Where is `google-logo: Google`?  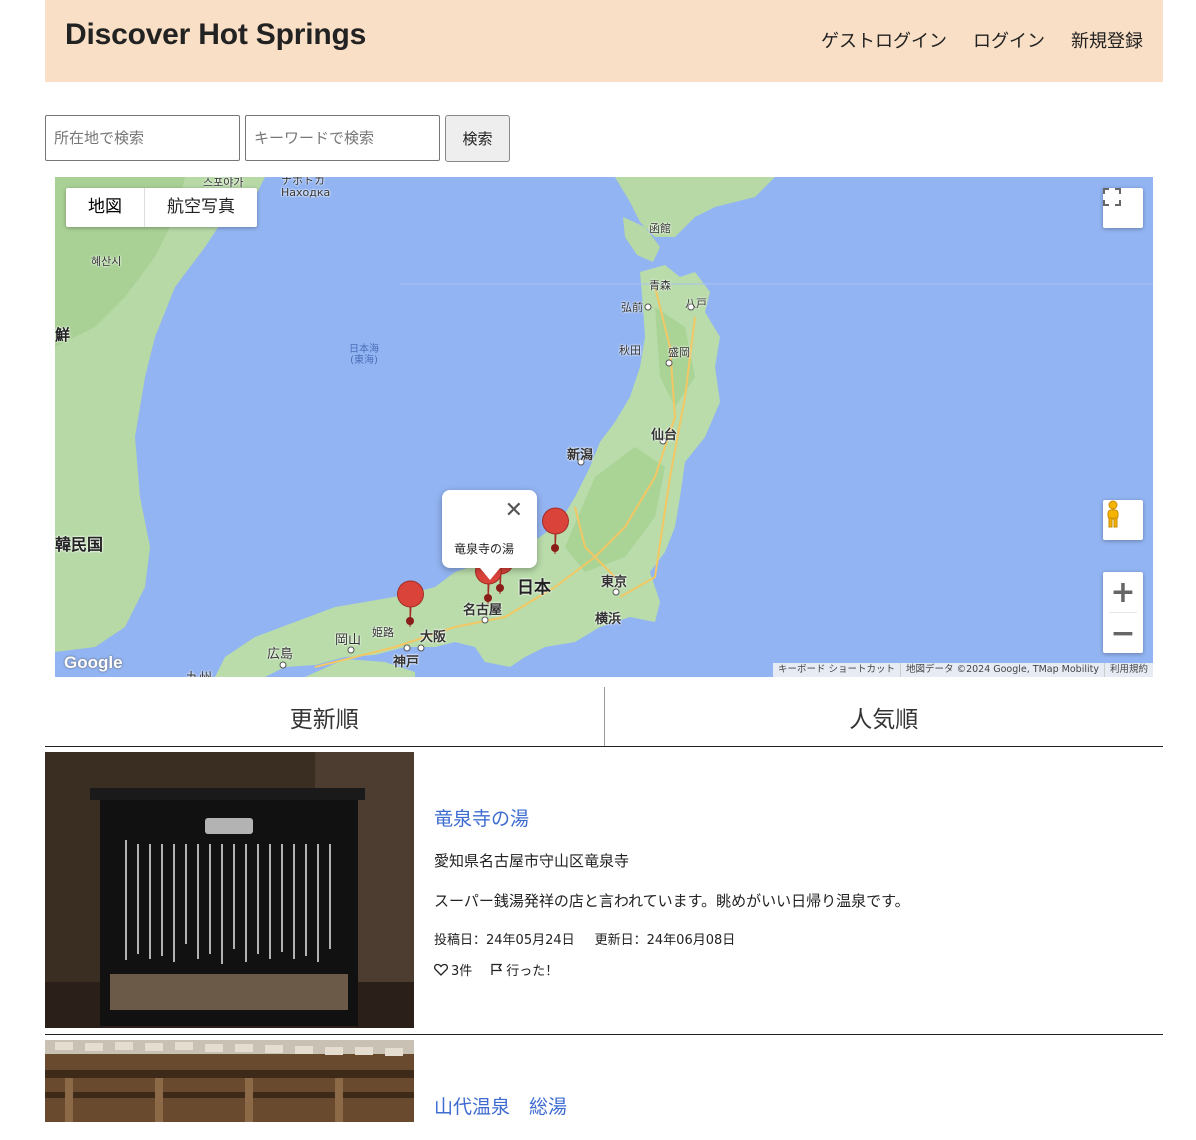
google-logo: Google is located at coordinates (93, 662).